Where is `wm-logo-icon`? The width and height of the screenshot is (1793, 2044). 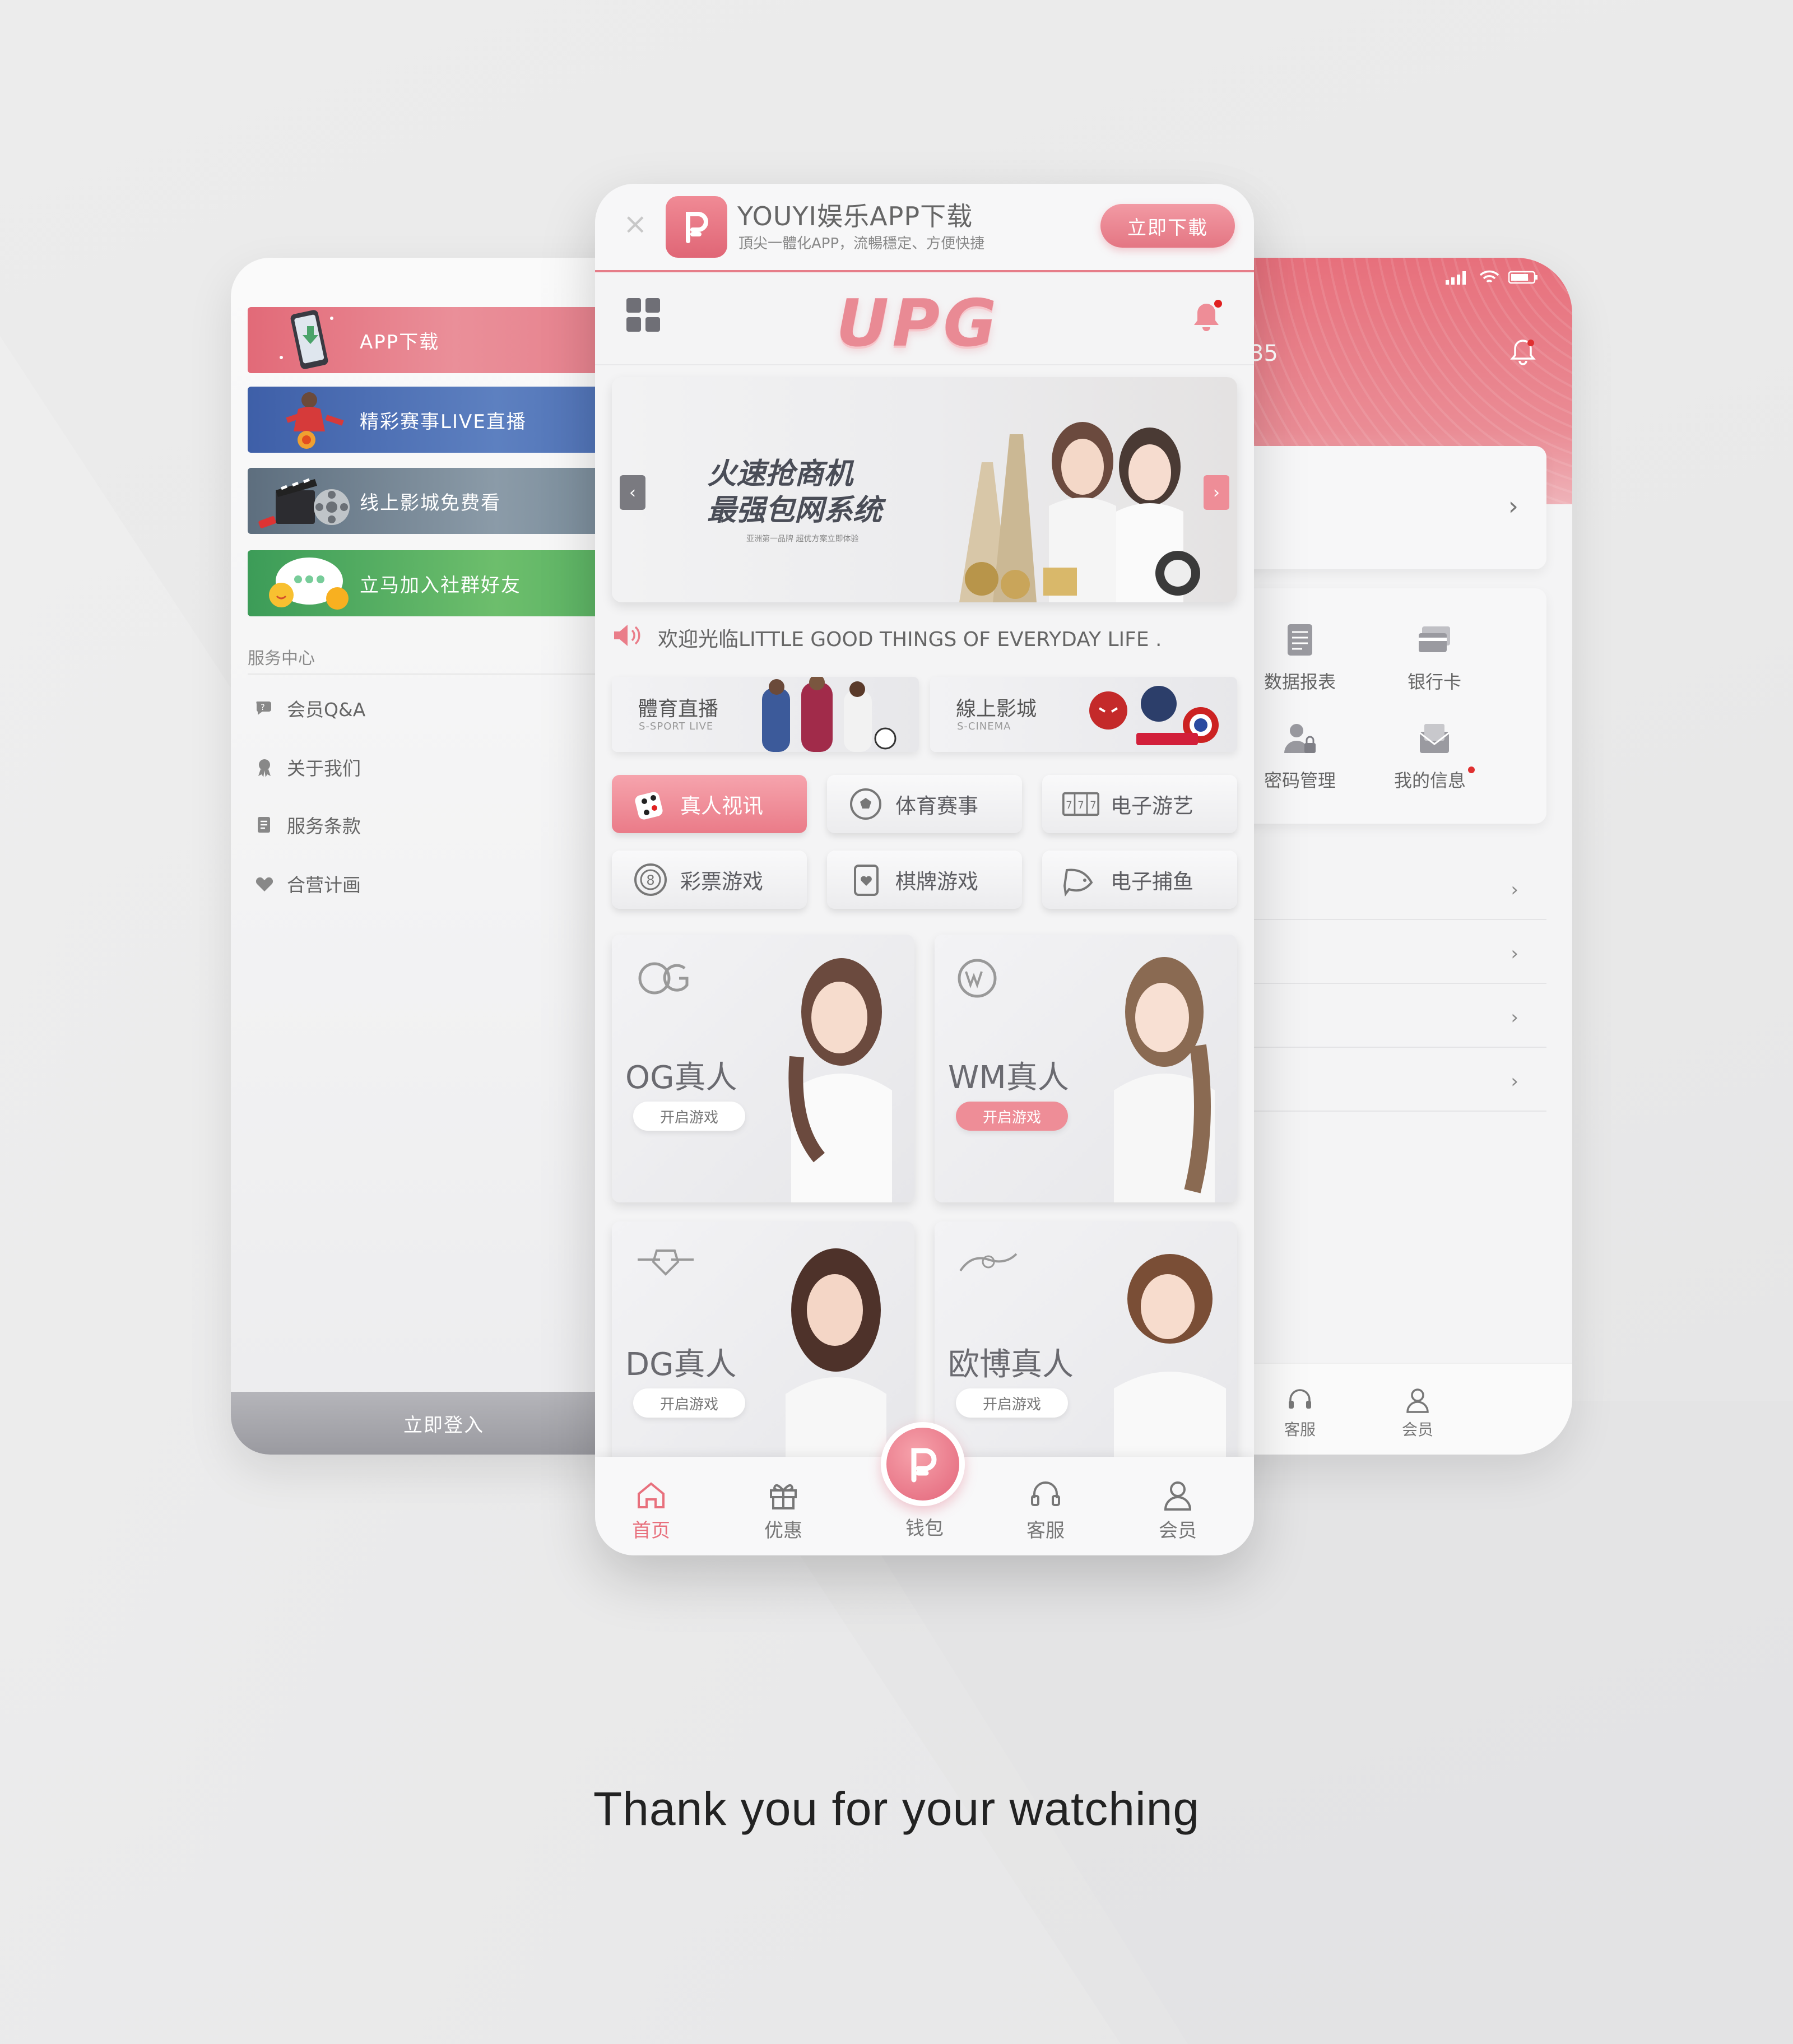 wm-logo-icon is located at coordinates (988, 978).